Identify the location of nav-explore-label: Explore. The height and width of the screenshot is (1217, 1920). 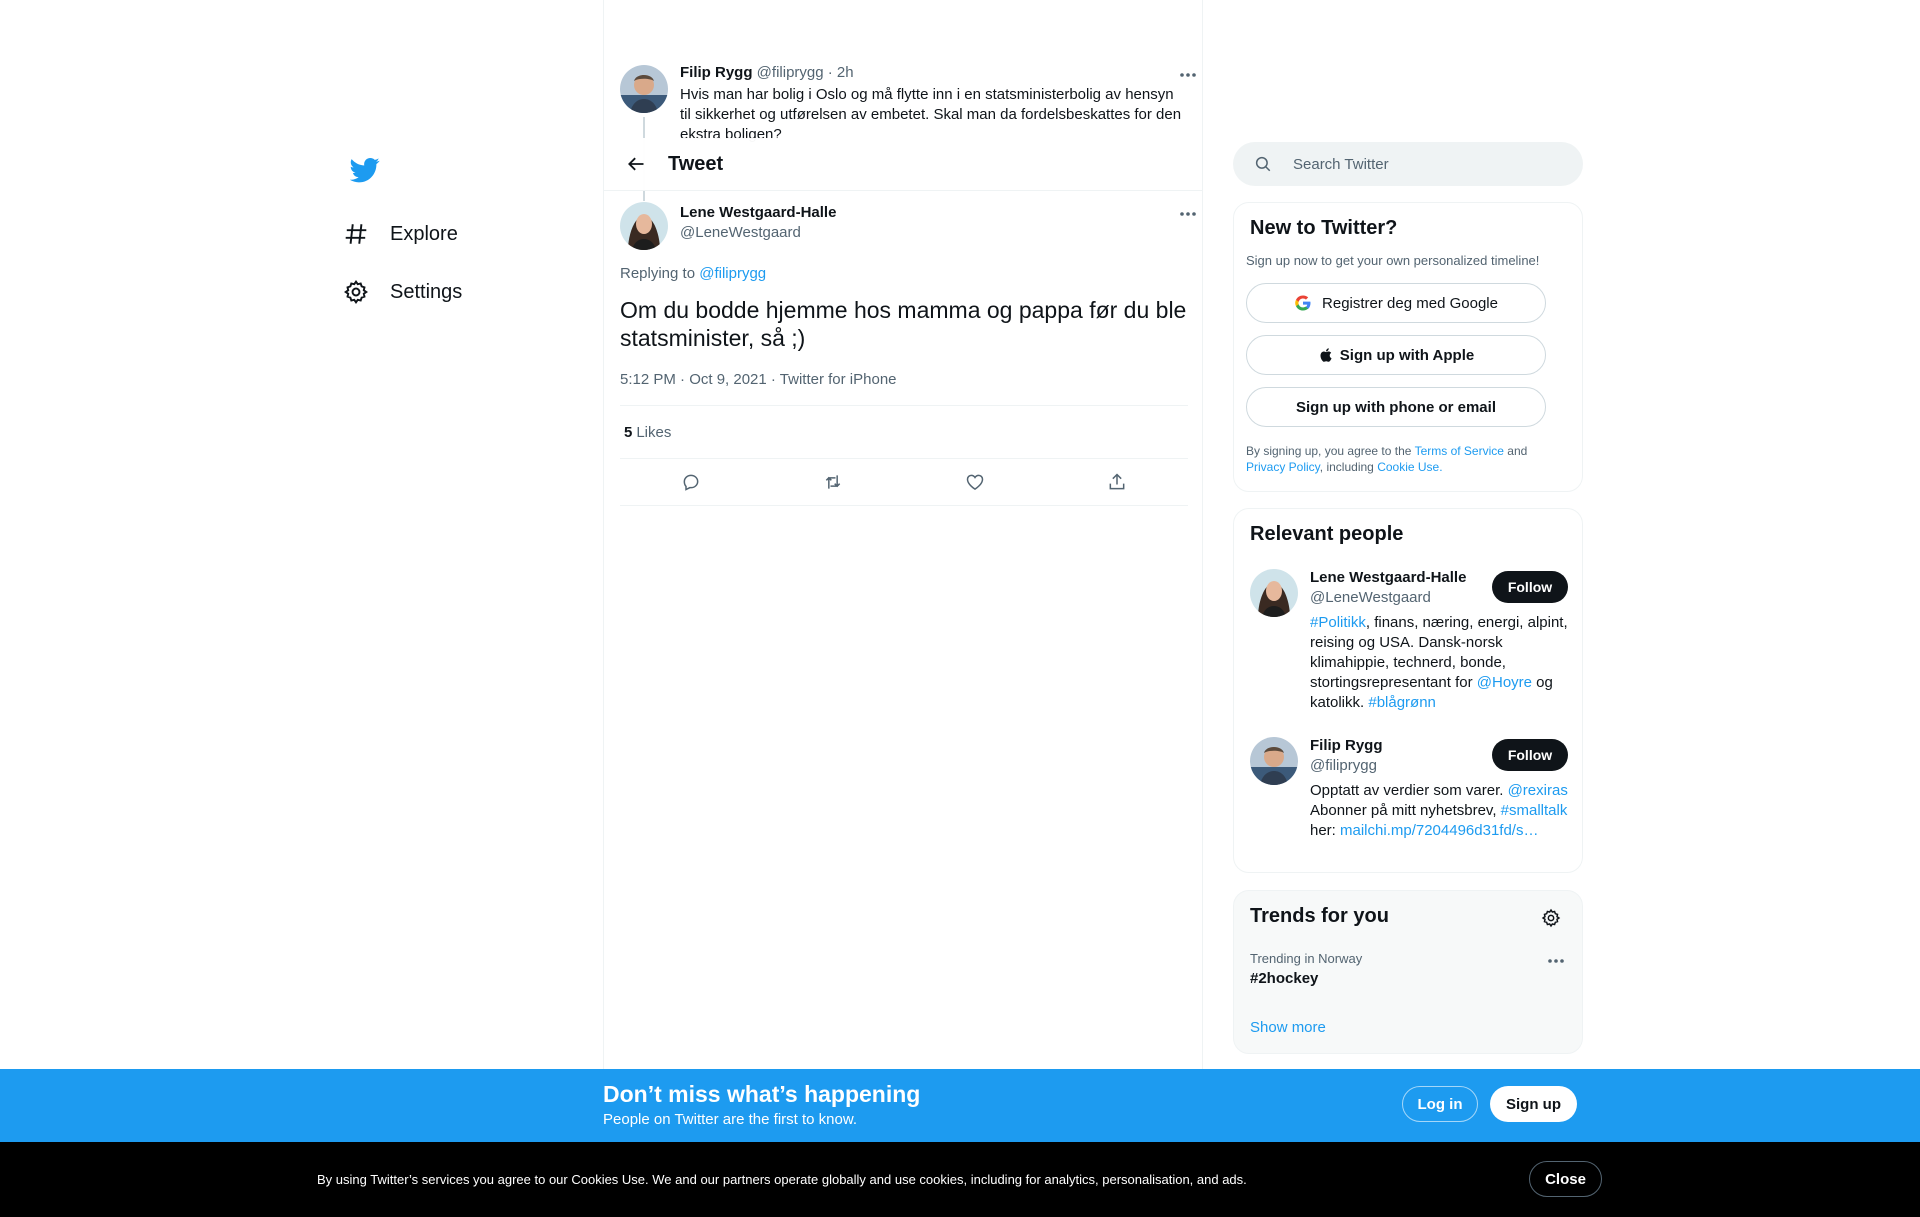
(424, 233).